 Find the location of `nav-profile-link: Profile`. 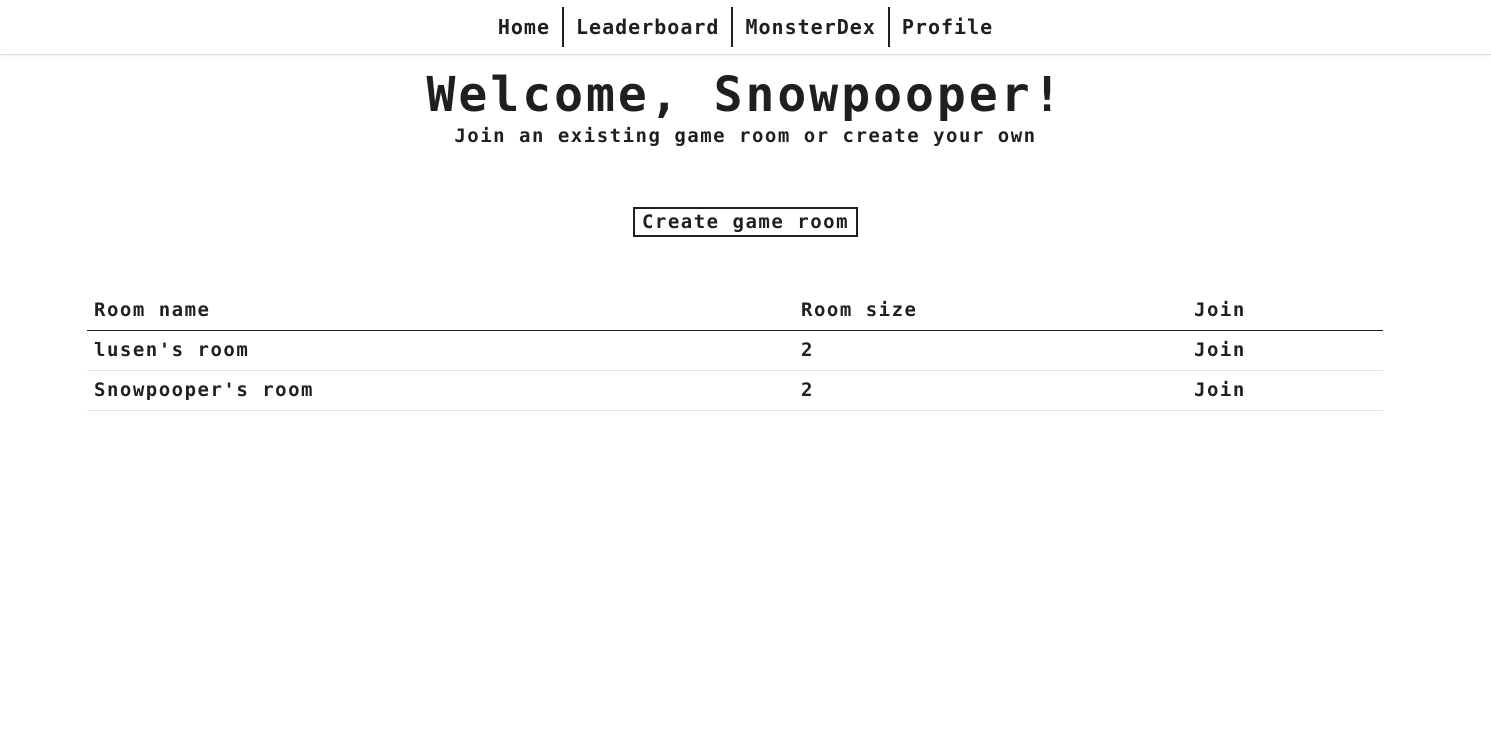

nav-profile-link: Profile is located at coordinates (947, 27).